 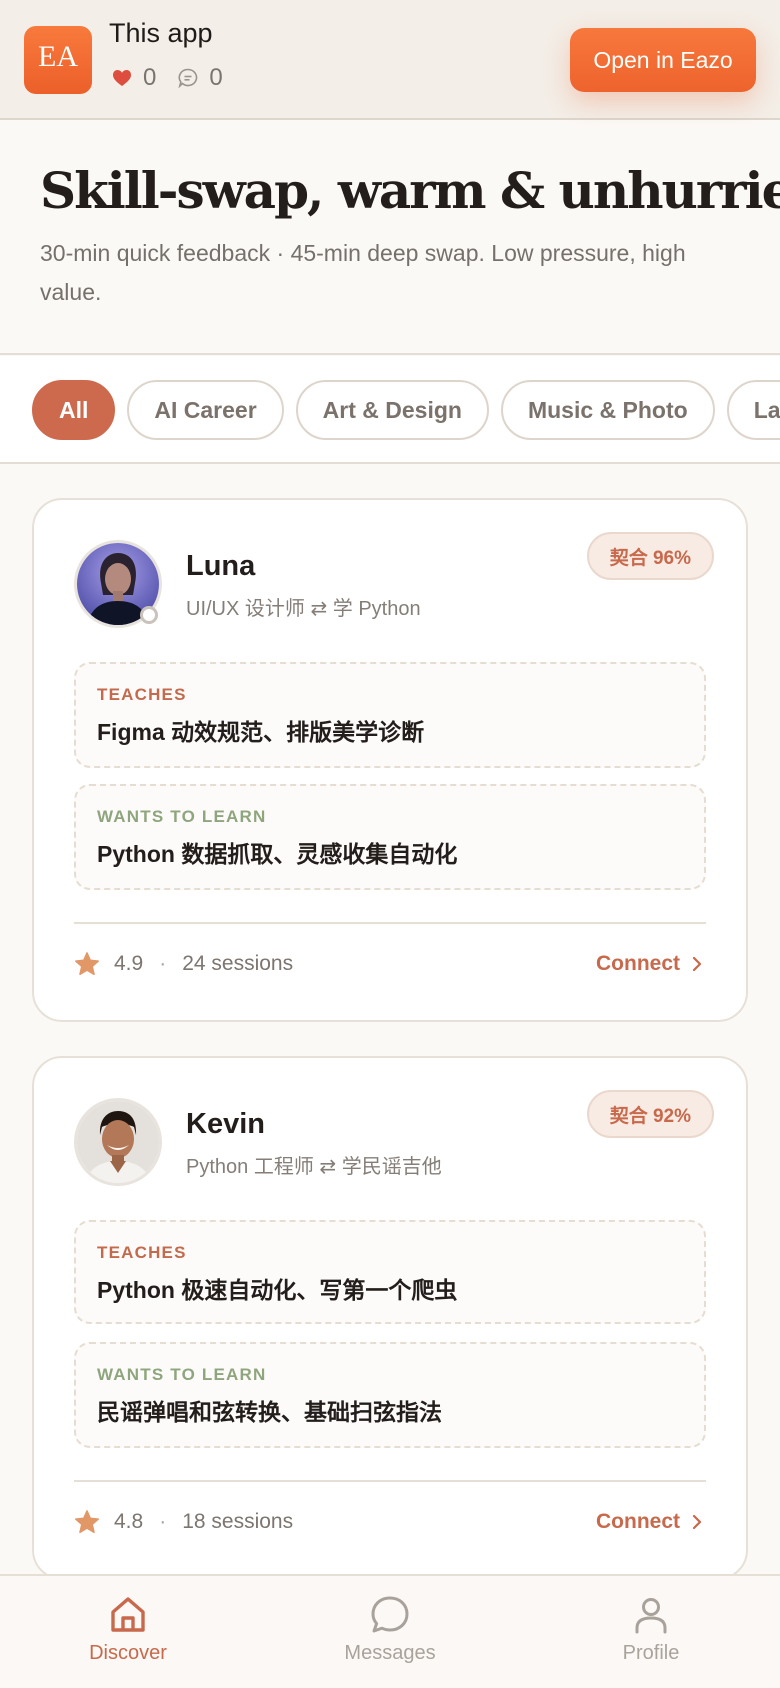 I want to click on sessions-count: 24 sessions, so click(x=238, y=963).